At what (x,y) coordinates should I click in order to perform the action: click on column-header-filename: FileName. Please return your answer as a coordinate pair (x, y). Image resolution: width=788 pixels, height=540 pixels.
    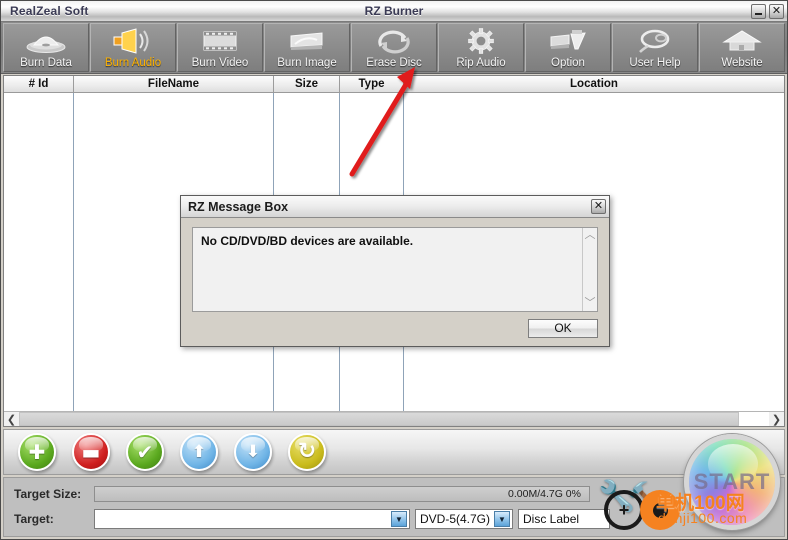
    Looking at the image, I should click on (174, 84).